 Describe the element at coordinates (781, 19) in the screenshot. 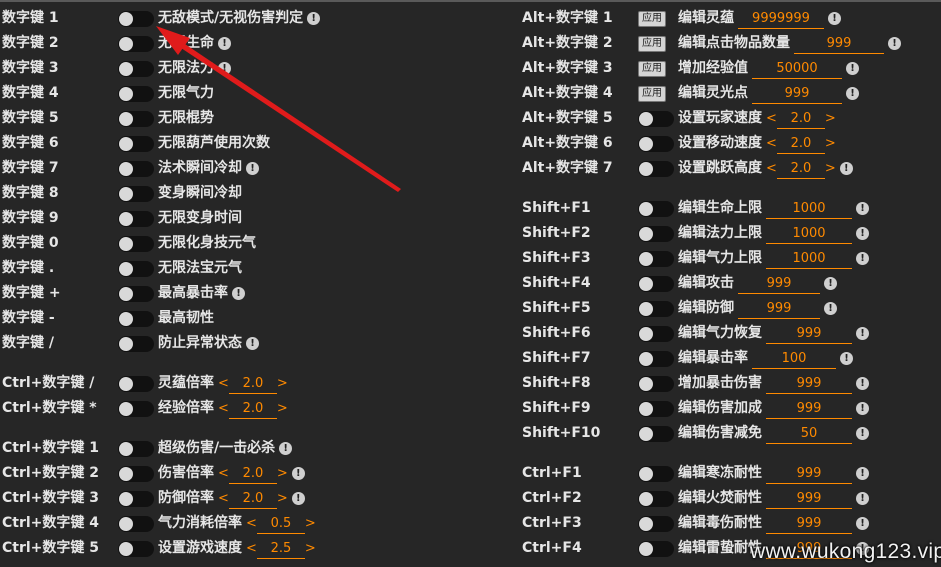

I see `value-input: 9999999` at that location.